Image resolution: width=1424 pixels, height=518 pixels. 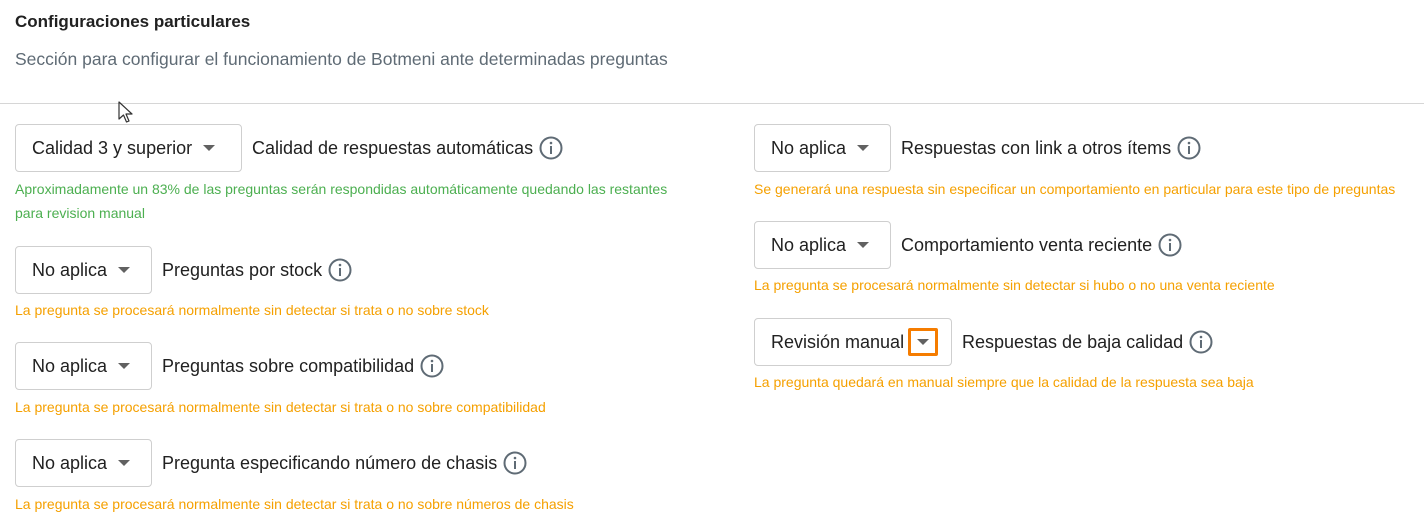 I want to click on setting-label: Respuestas con link a otros ítems, so click(x=1036, y=147).